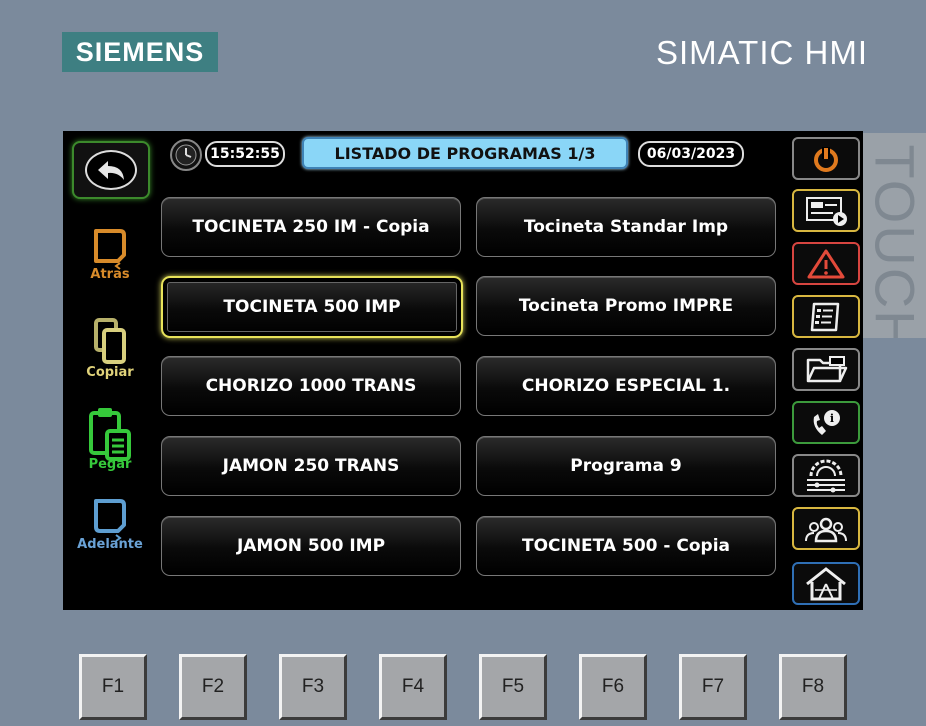  What do you see at coordinates (245, 154) in the screenshot?
I see `time-display: 15:52:55` at bounding box center [245, 154].